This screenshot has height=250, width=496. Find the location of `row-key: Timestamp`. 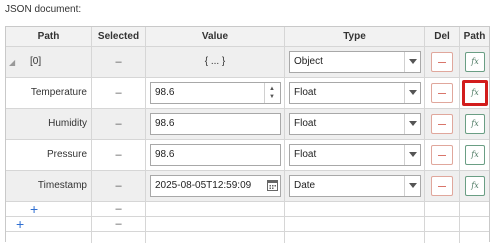

row-key: Timestamp is located at coordinates (62, 185).